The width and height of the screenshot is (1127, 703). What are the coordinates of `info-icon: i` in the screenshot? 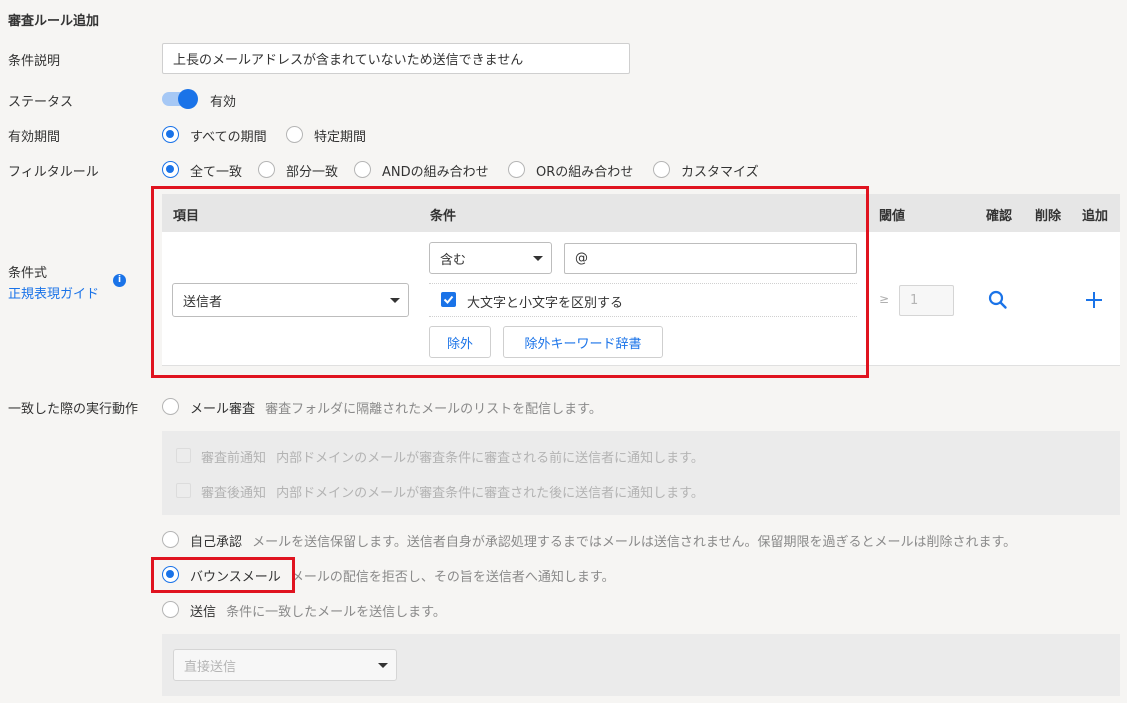 It's located at (119, 280).